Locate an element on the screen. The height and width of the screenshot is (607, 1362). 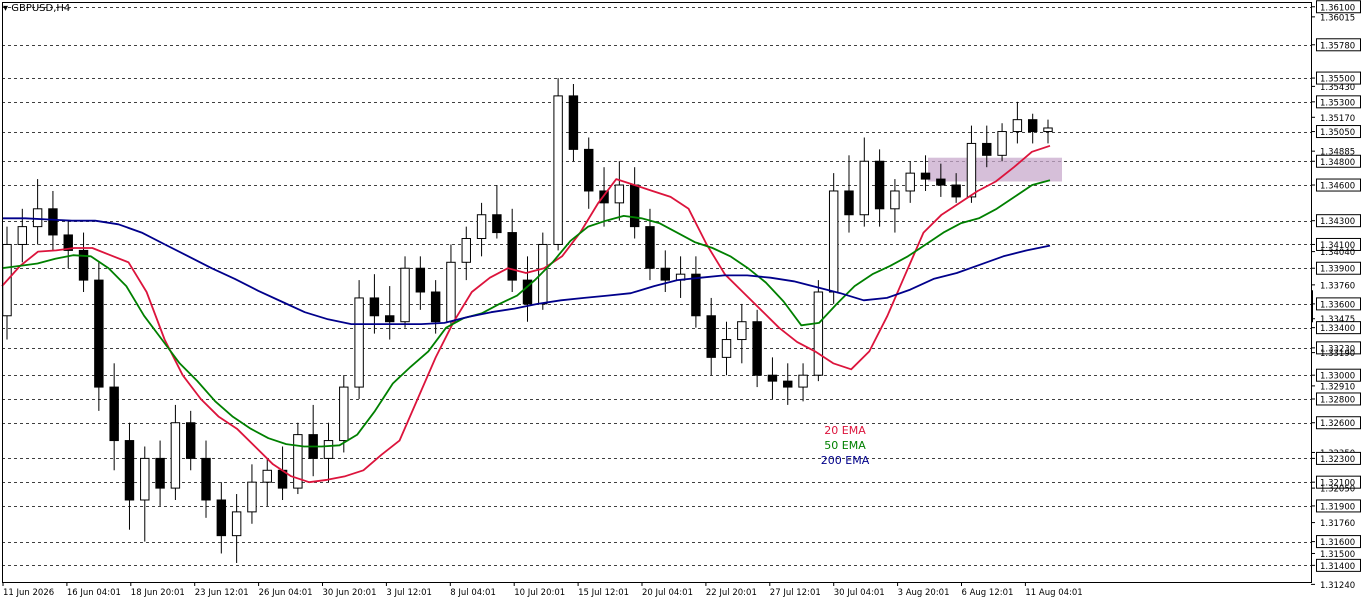
ema-line-200-ema is located at coordinates (526, 271).